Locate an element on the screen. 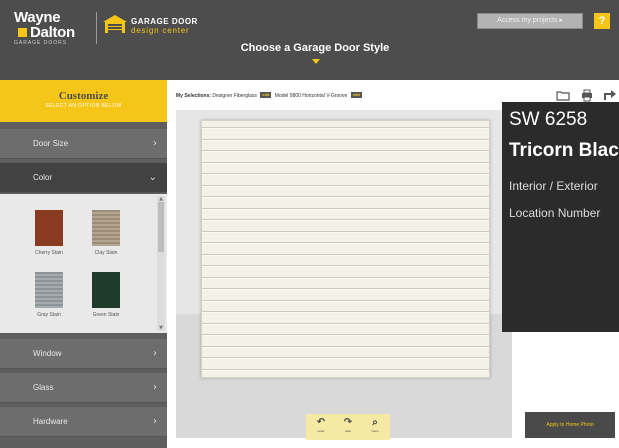 The width and height of the screenshot is (619, 448). customize-title: Customize is located at coordinates (83, 96).